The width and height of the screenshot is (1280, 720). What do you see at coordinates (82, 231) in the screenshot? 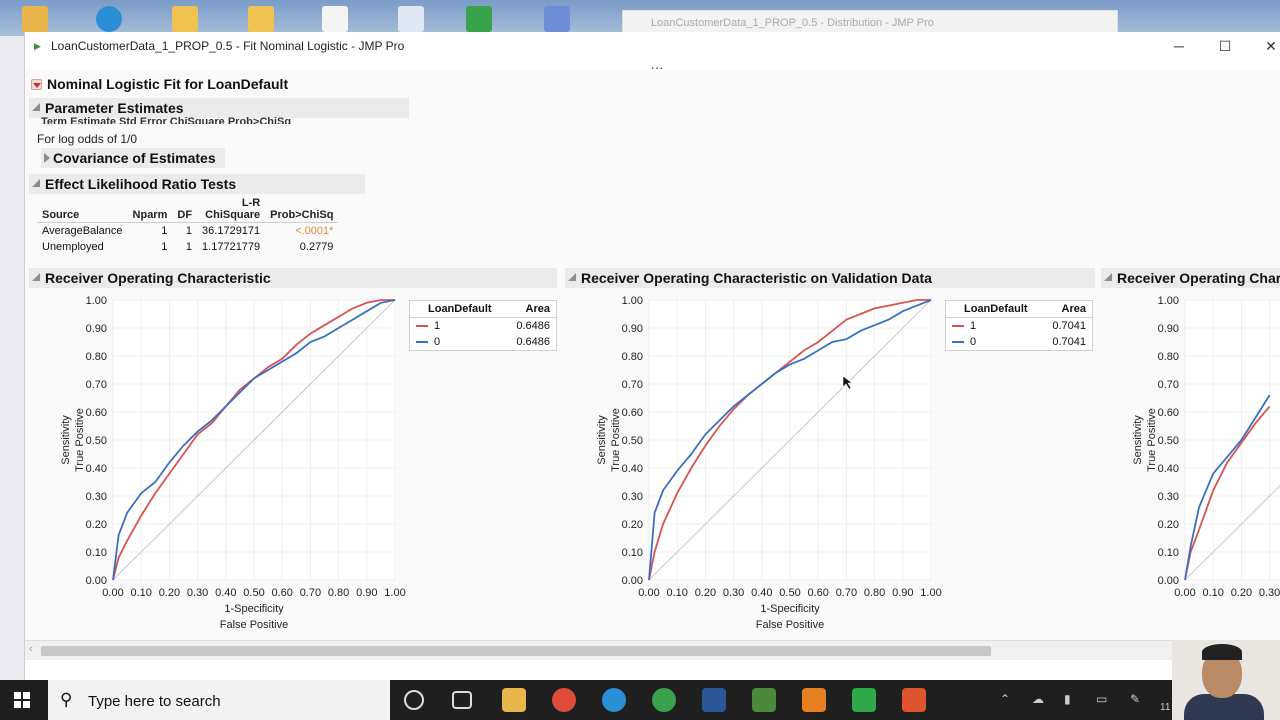
I see `cell-source: AverageBalance` at bounding box center [82, 231].